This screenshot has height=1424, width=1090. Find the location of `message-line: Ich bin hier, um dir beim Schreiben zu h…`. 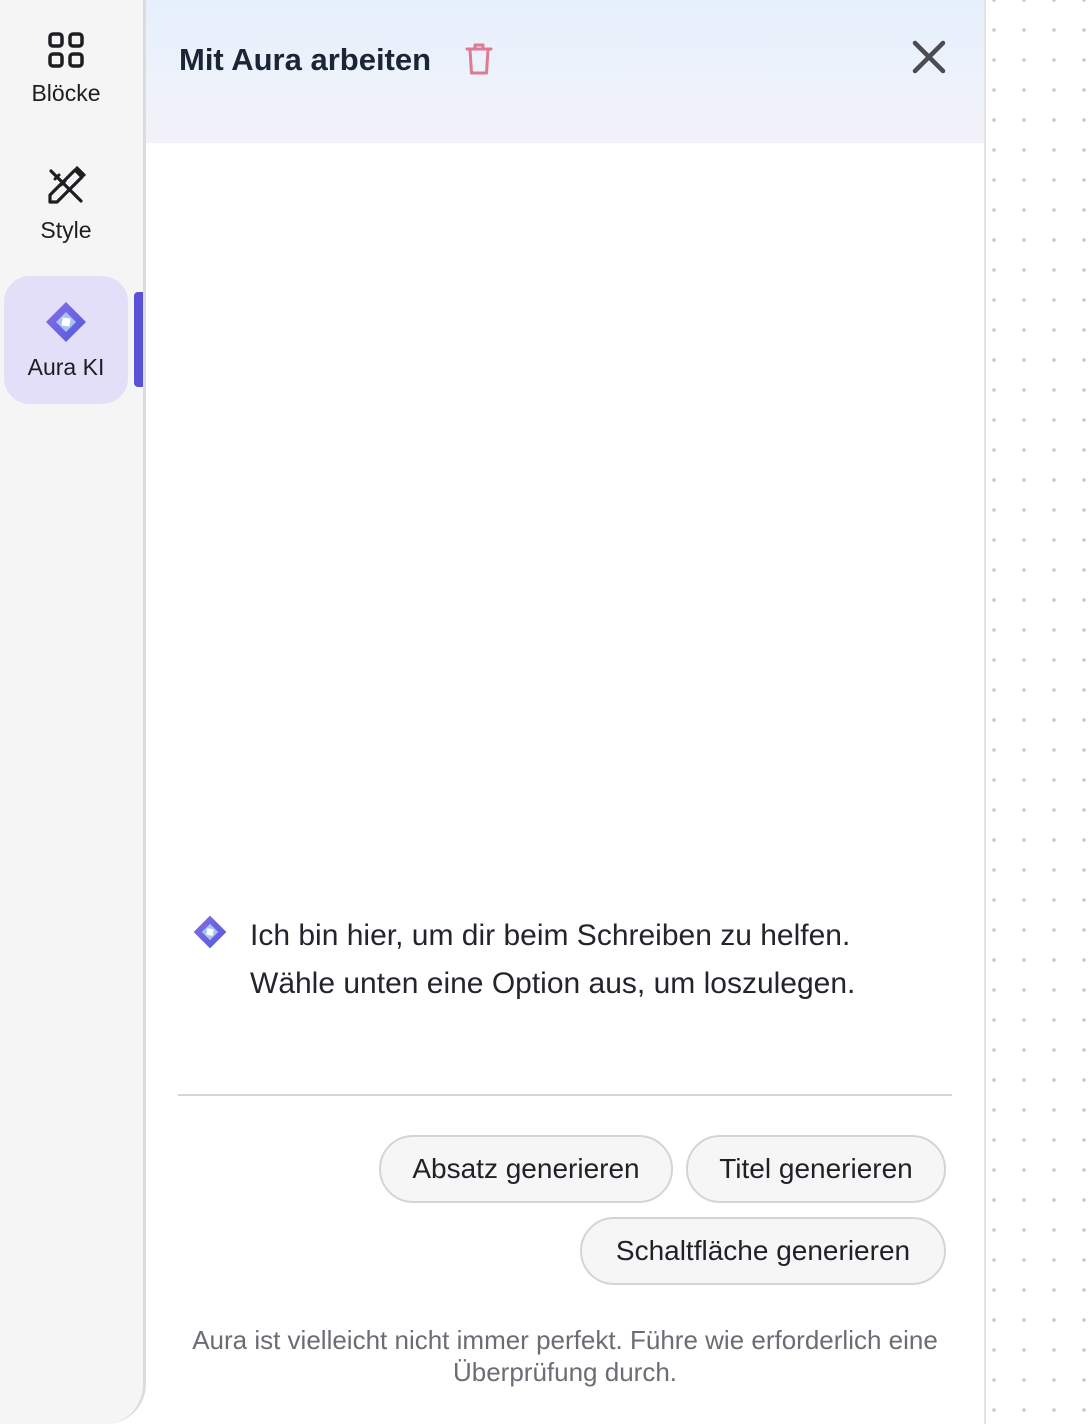

message-line: Ich bin hier, um dir beim Schreiben zu h… is located at coordinates (550, 935).